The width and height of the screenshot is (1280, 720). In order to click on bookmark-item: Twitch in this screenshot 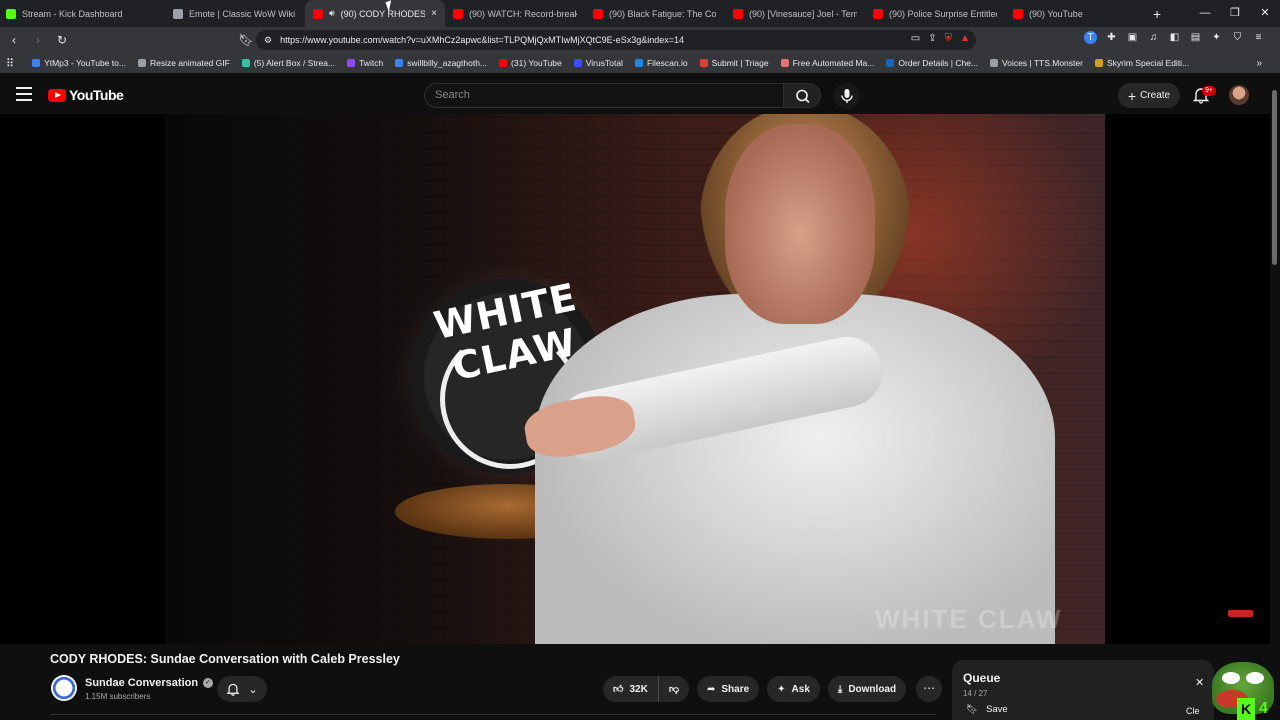, I will do `click(365, 63)`.